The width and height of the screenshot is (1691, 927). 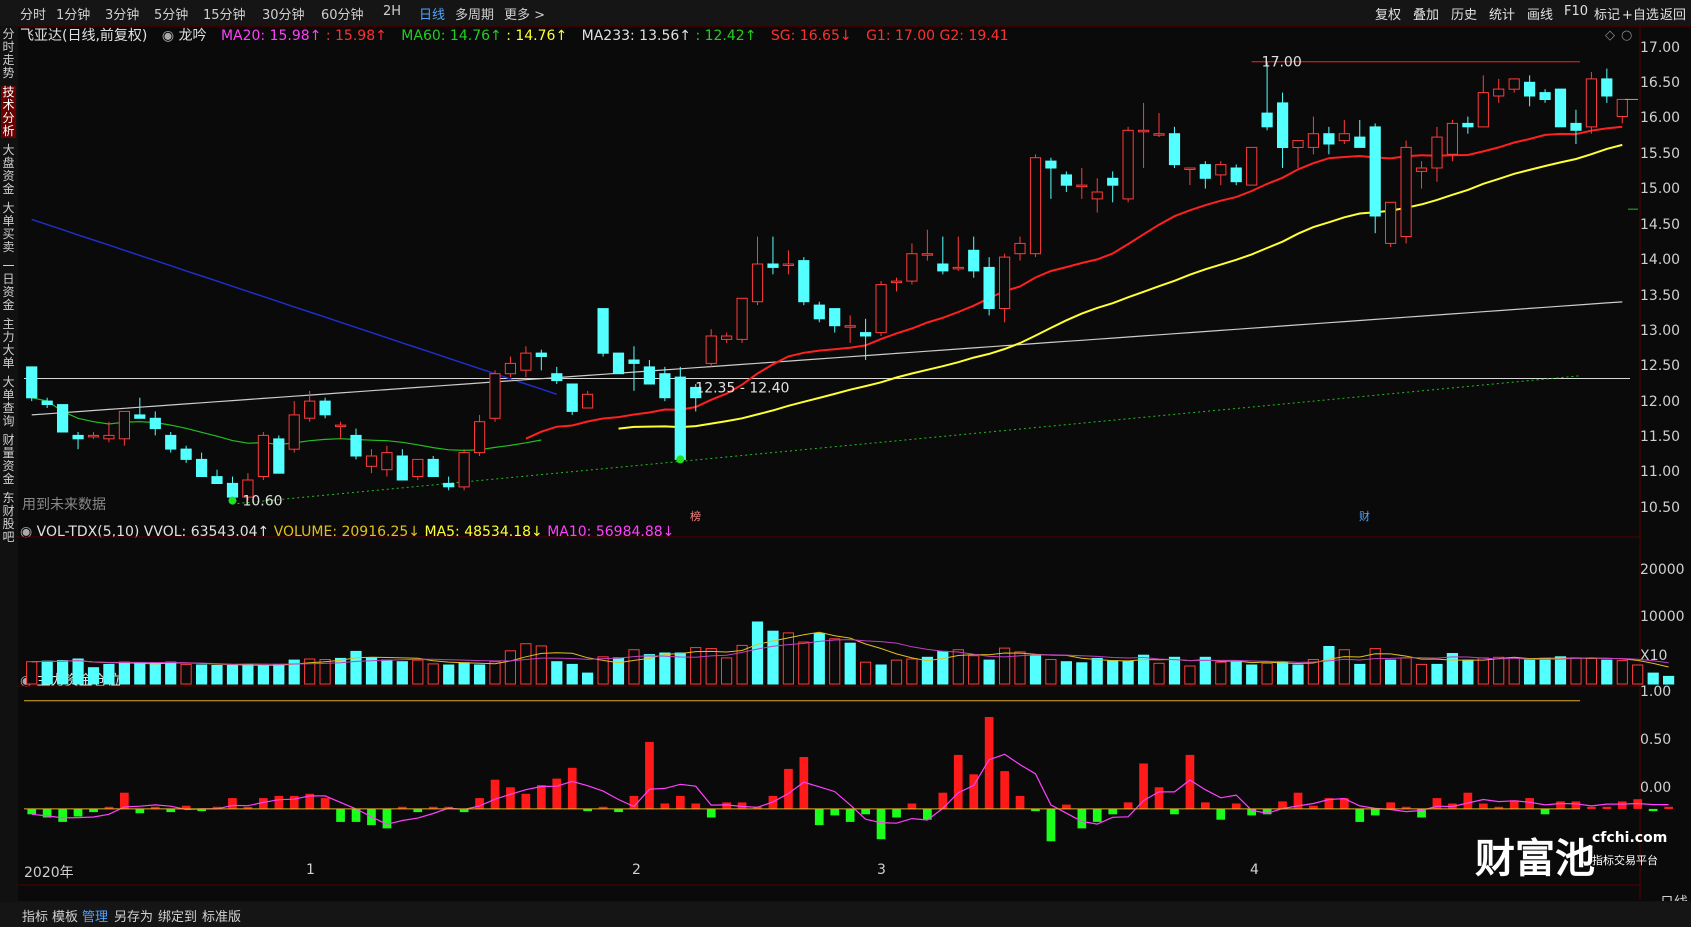 I want to click on mark-button: 标记, so click(x=1607, y=13).